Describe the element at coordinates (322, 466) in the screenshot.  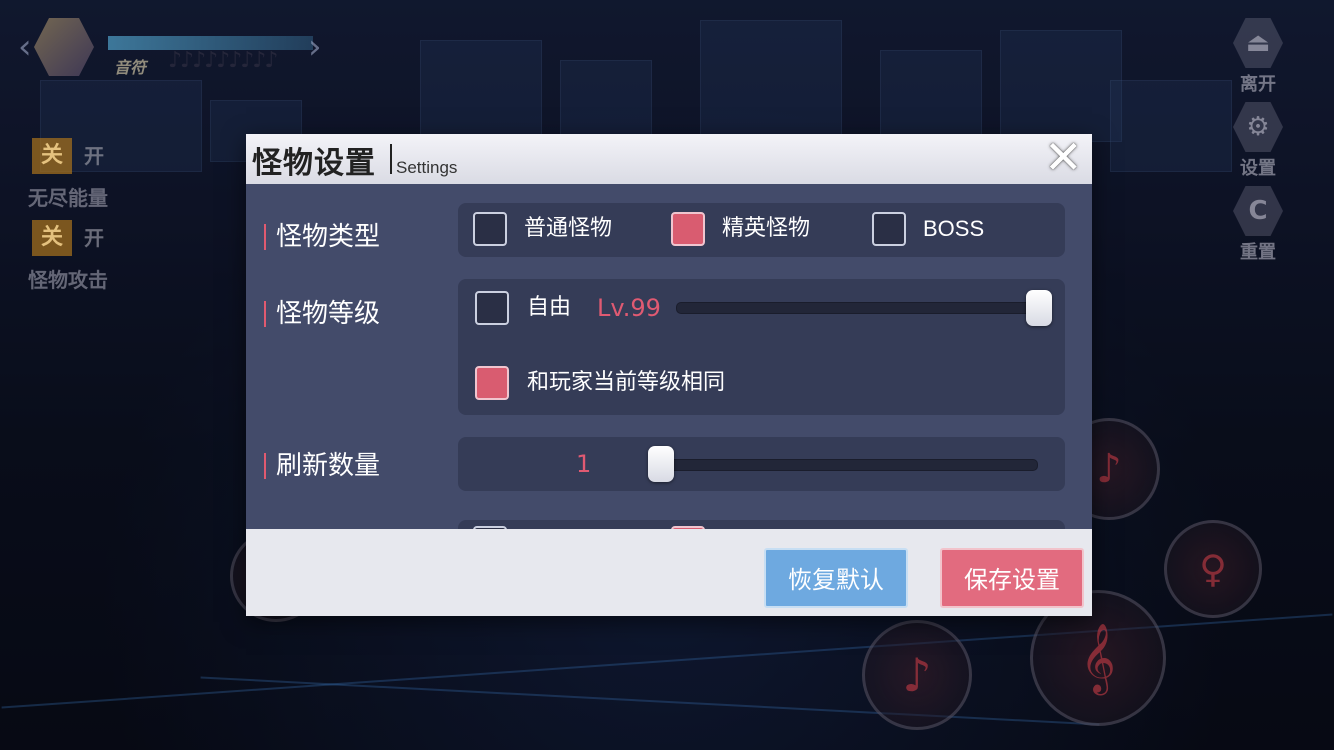
I see `spawn-count-label: 刷新数量` at that location.